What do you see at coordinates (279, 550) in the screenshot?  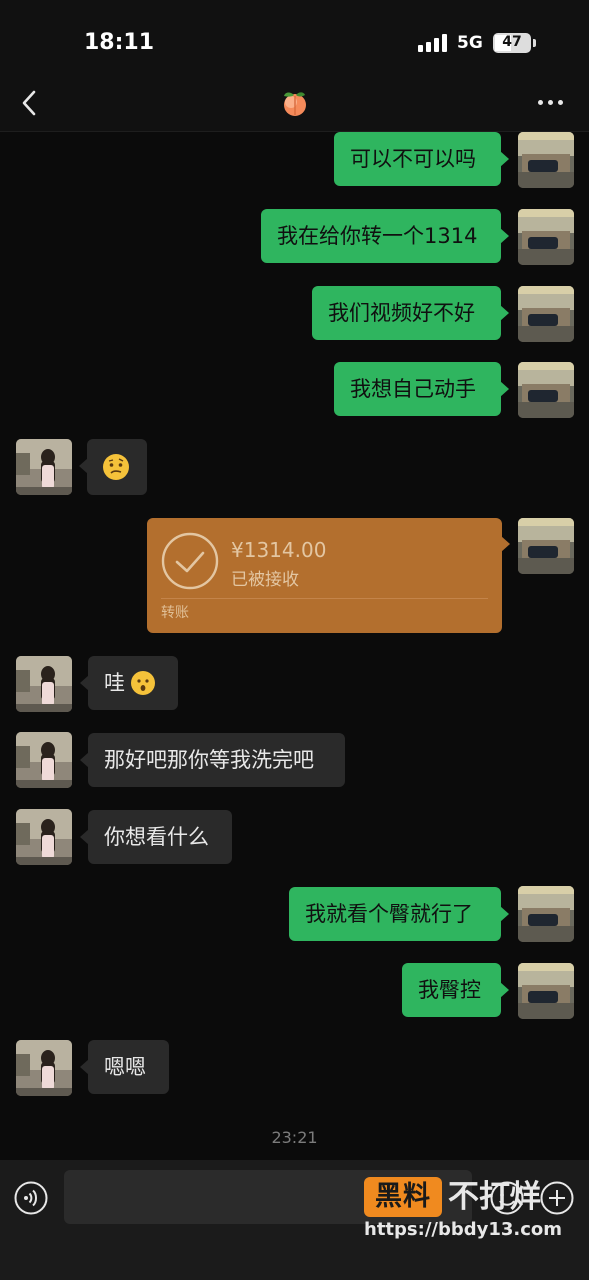 I see `transfer-amount: ¥1314.00` at bounding box center [279, 550].